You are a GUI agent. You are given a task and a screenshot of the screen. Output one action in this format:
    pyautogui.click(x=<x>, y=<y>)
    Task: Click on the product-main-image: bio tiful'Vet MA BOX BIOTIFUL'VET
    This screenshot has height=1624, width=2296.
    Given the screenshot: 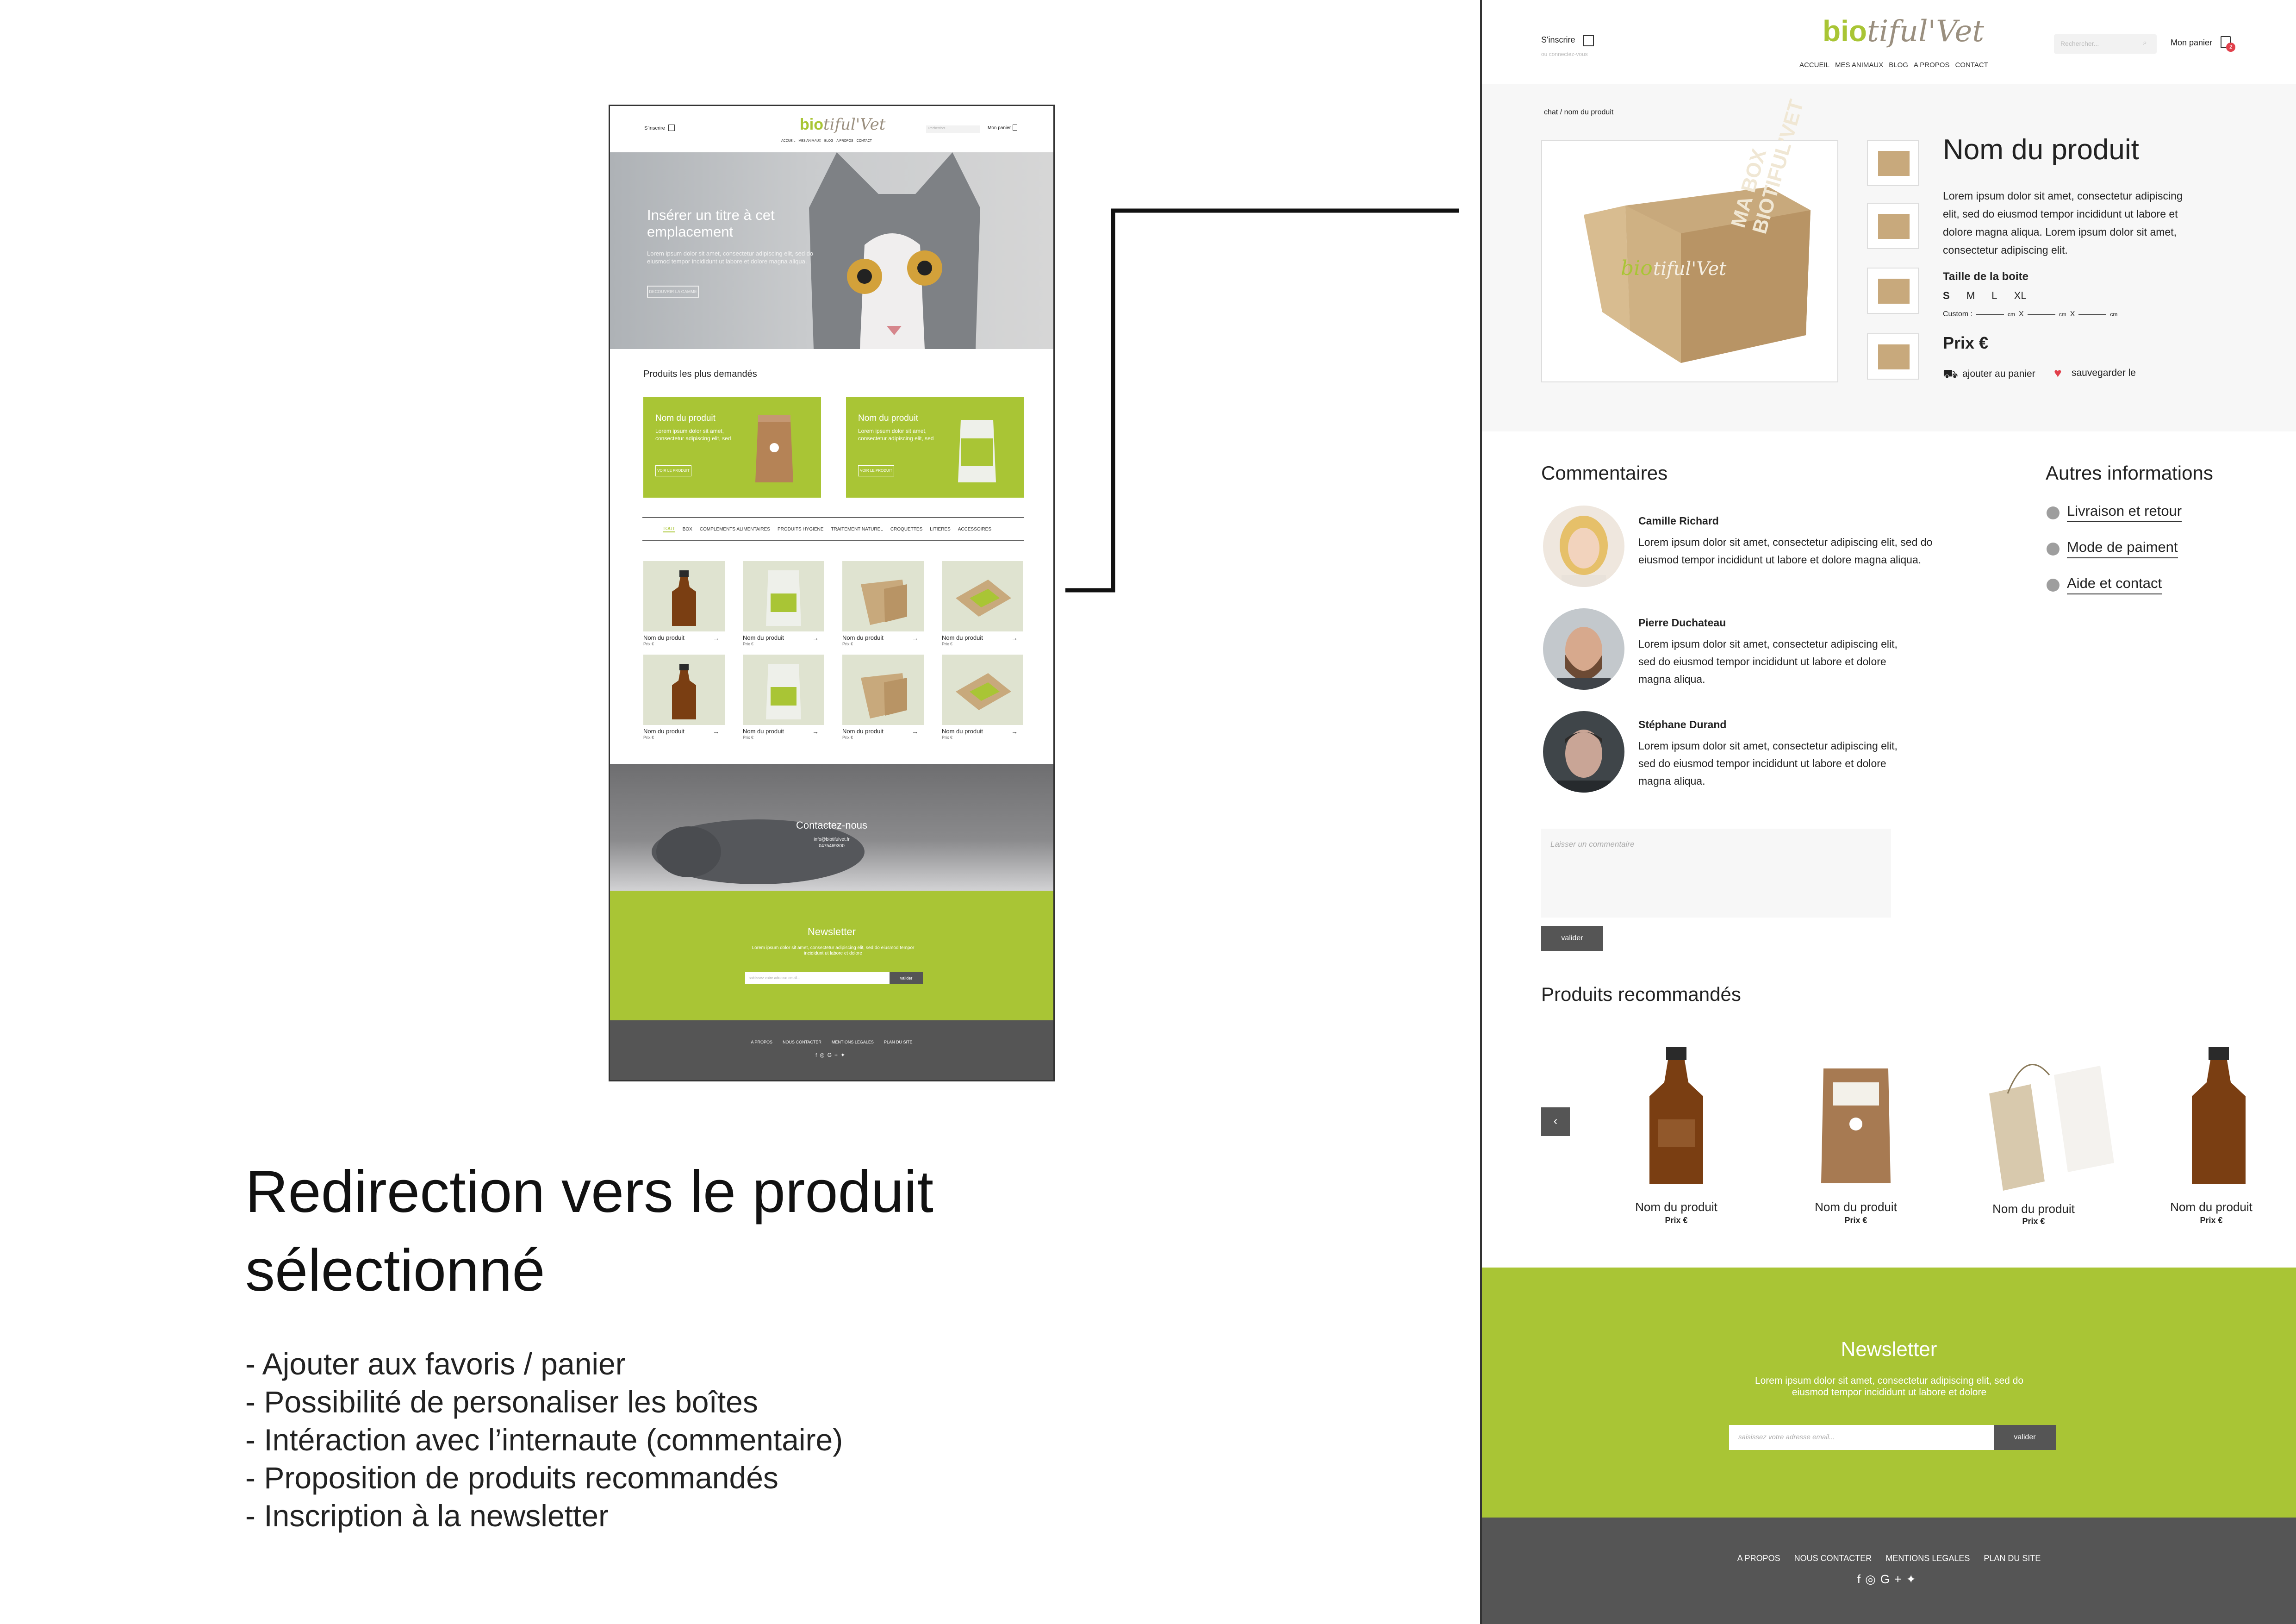 What is the action you would take?
    pyautogui.click(x=1689, y=239)
    